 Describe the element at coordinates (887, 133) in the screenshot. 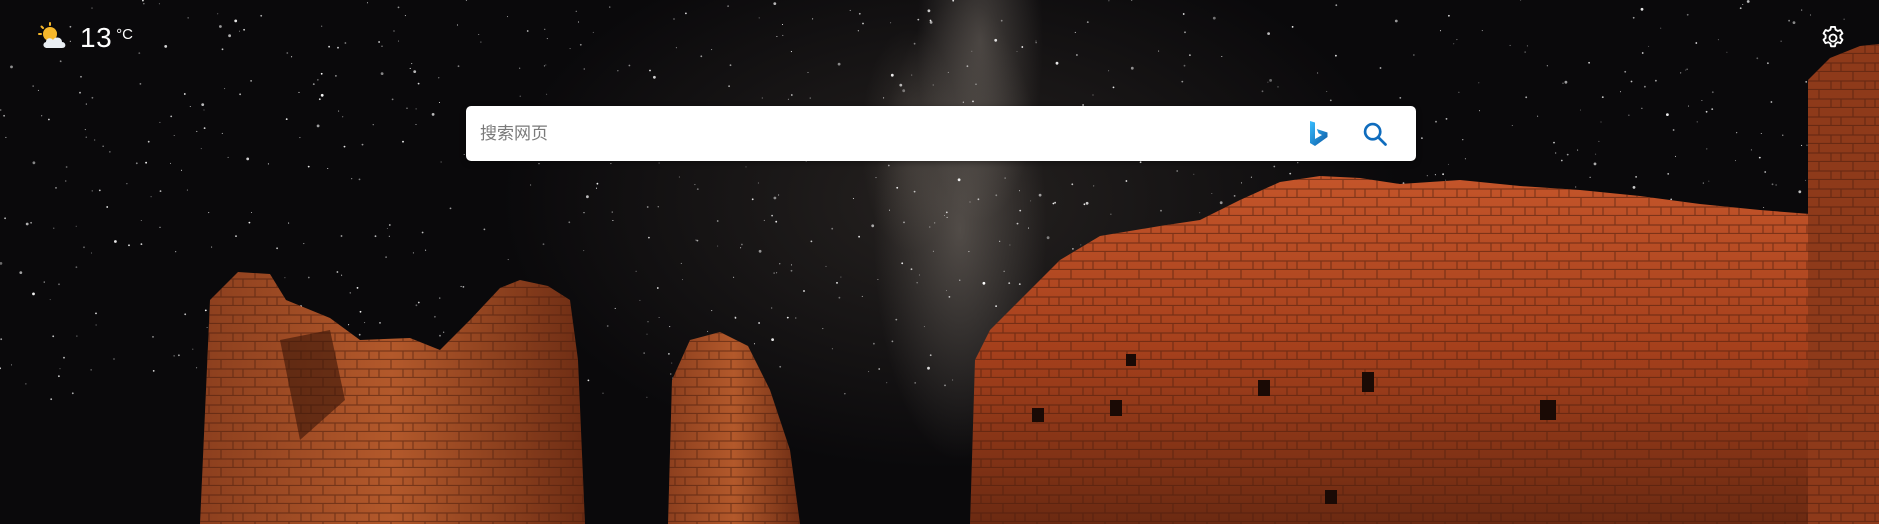

I see `search-input` at that location.